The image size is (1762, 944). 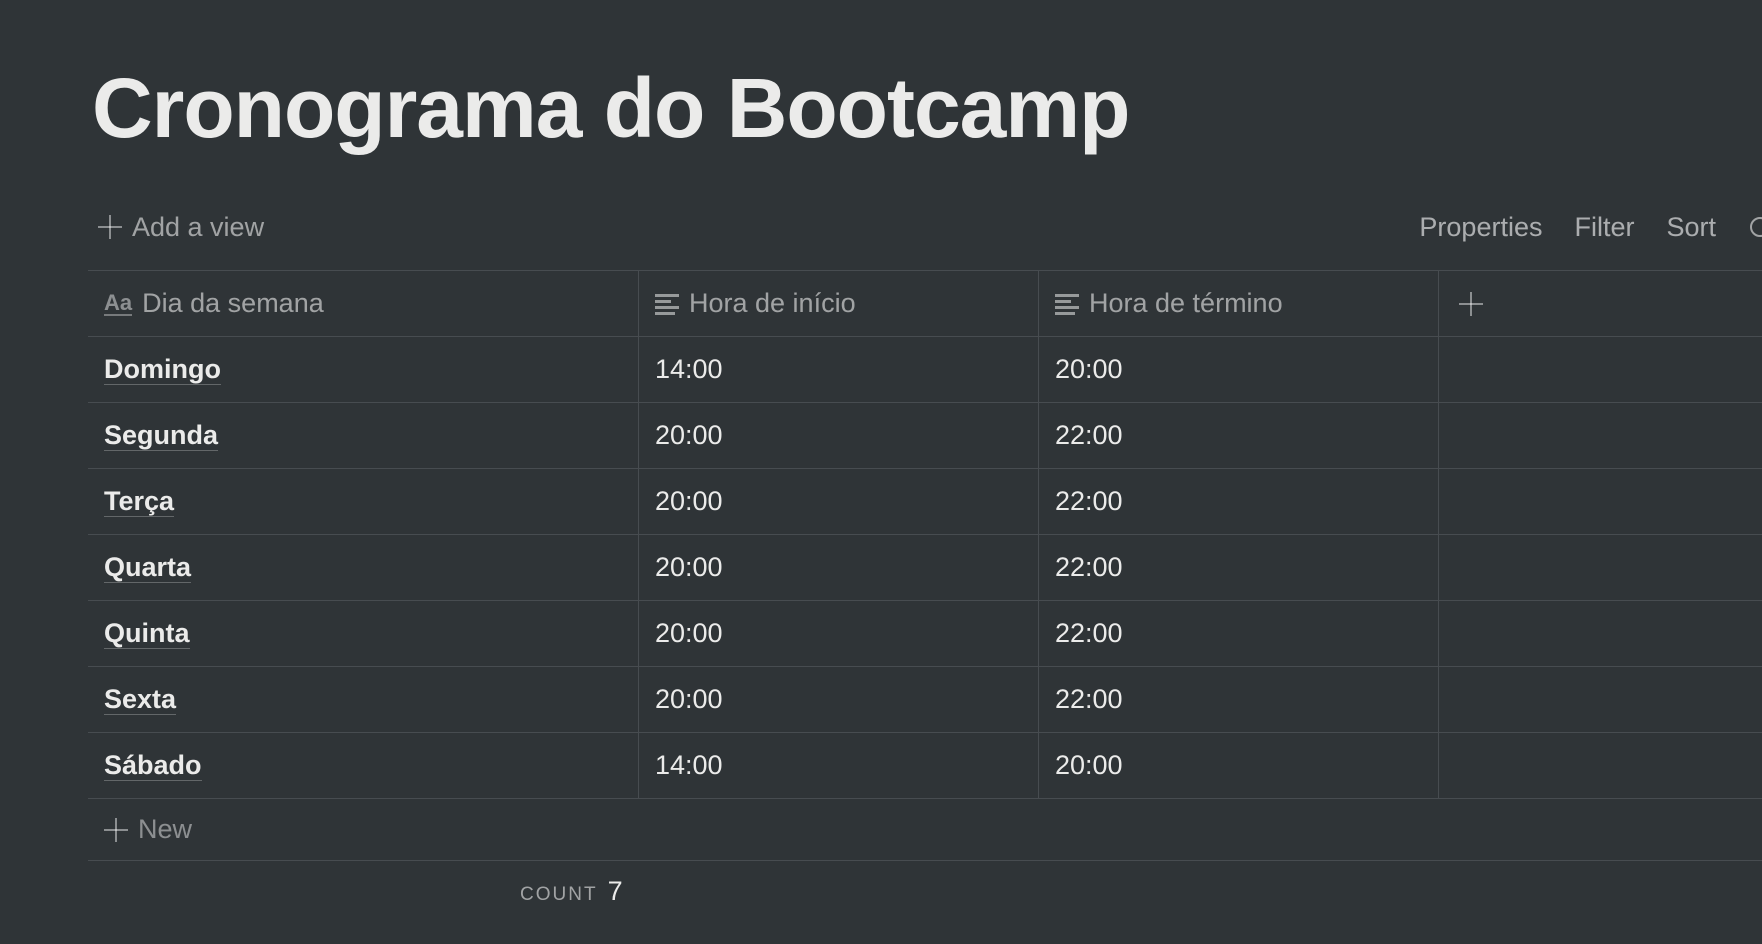 I want to click on day-cell: Segunda, so click(x=363, y=435).